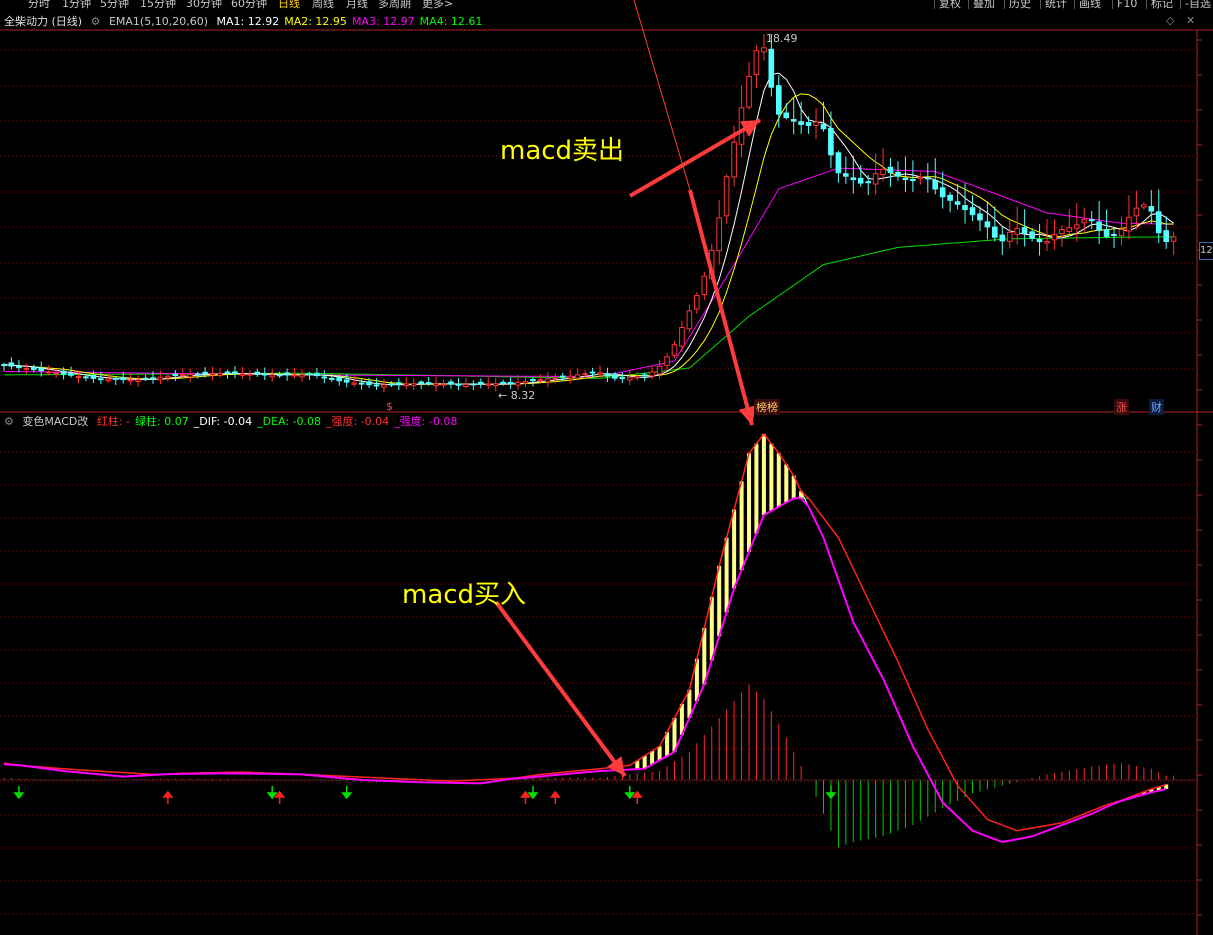  What do you see at coordinates (1170, 20) in the screenshot?
I see `diamond-icon: ◇` at bounding box center [1170, 20].